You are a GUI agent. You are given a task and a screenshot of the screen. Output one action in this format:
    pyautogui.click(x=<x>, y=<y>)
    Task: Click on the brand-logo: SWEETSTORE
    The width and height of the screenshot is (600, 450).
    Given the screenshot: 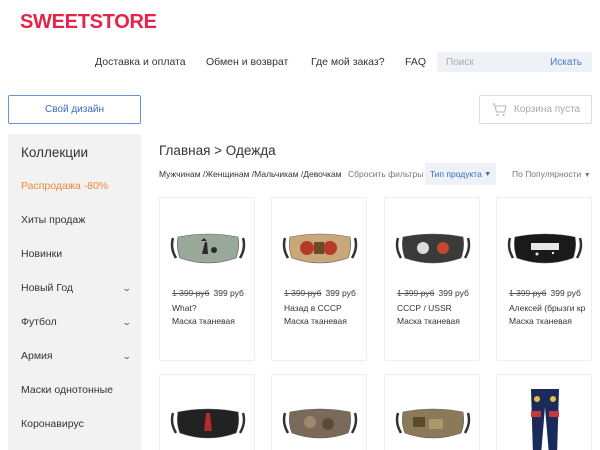 What is the action you would take?
    pyautogui.click(x=88, y=22)
    